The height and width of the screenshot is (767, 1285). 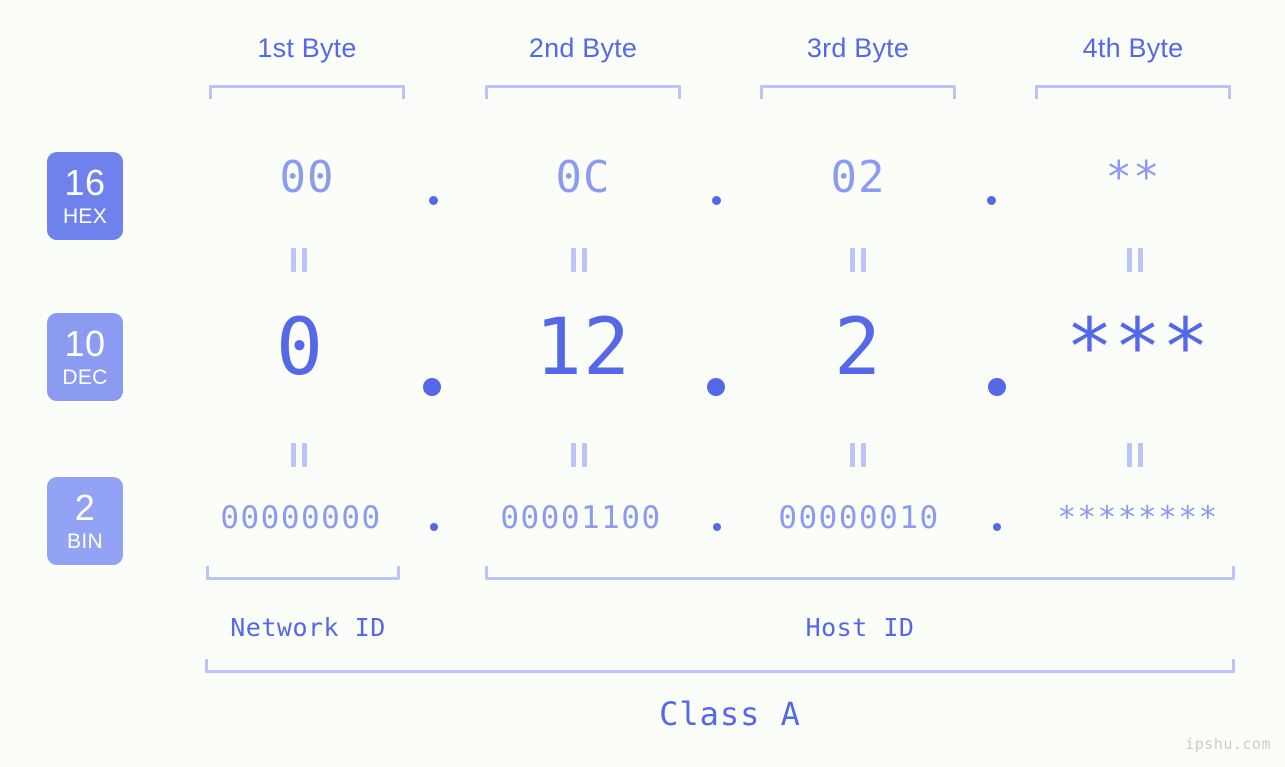 What do you see at coordinates (1138, 348) in the screenshot?
I see `dec-byte-4: ***` at bounding box center [1138, 348].